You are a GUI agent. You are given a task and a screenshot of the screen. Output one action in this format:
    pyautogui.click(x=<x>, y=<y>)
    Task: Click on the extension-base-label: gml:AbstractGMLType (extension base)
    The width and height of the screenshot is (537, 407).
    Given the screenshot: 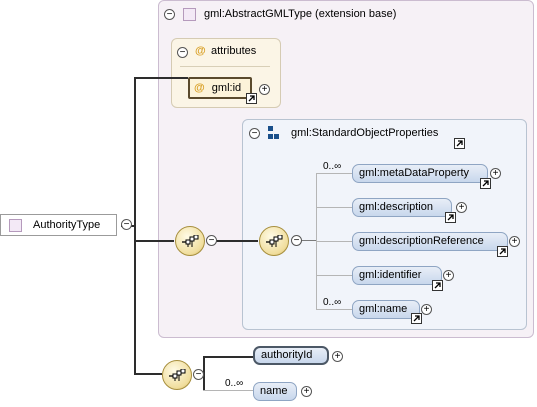 What is the action you would take?
    pyautogui.click(x=300, y=14)
    